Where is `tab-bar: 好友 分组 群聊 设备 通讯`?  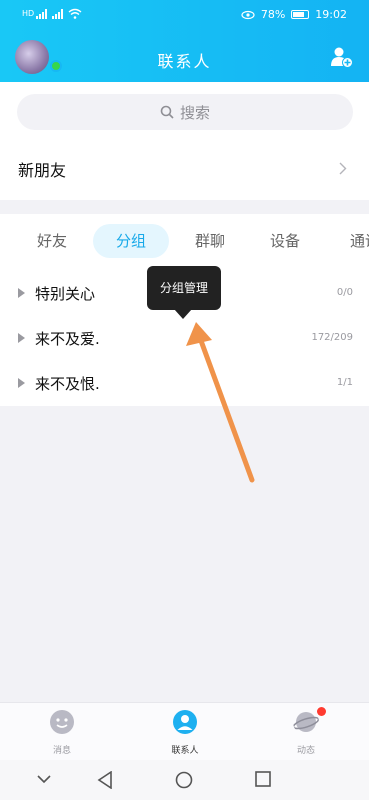
tab-bar: 好友 分组 群聊 设备 通讯 is located at coordinates (184, 242).